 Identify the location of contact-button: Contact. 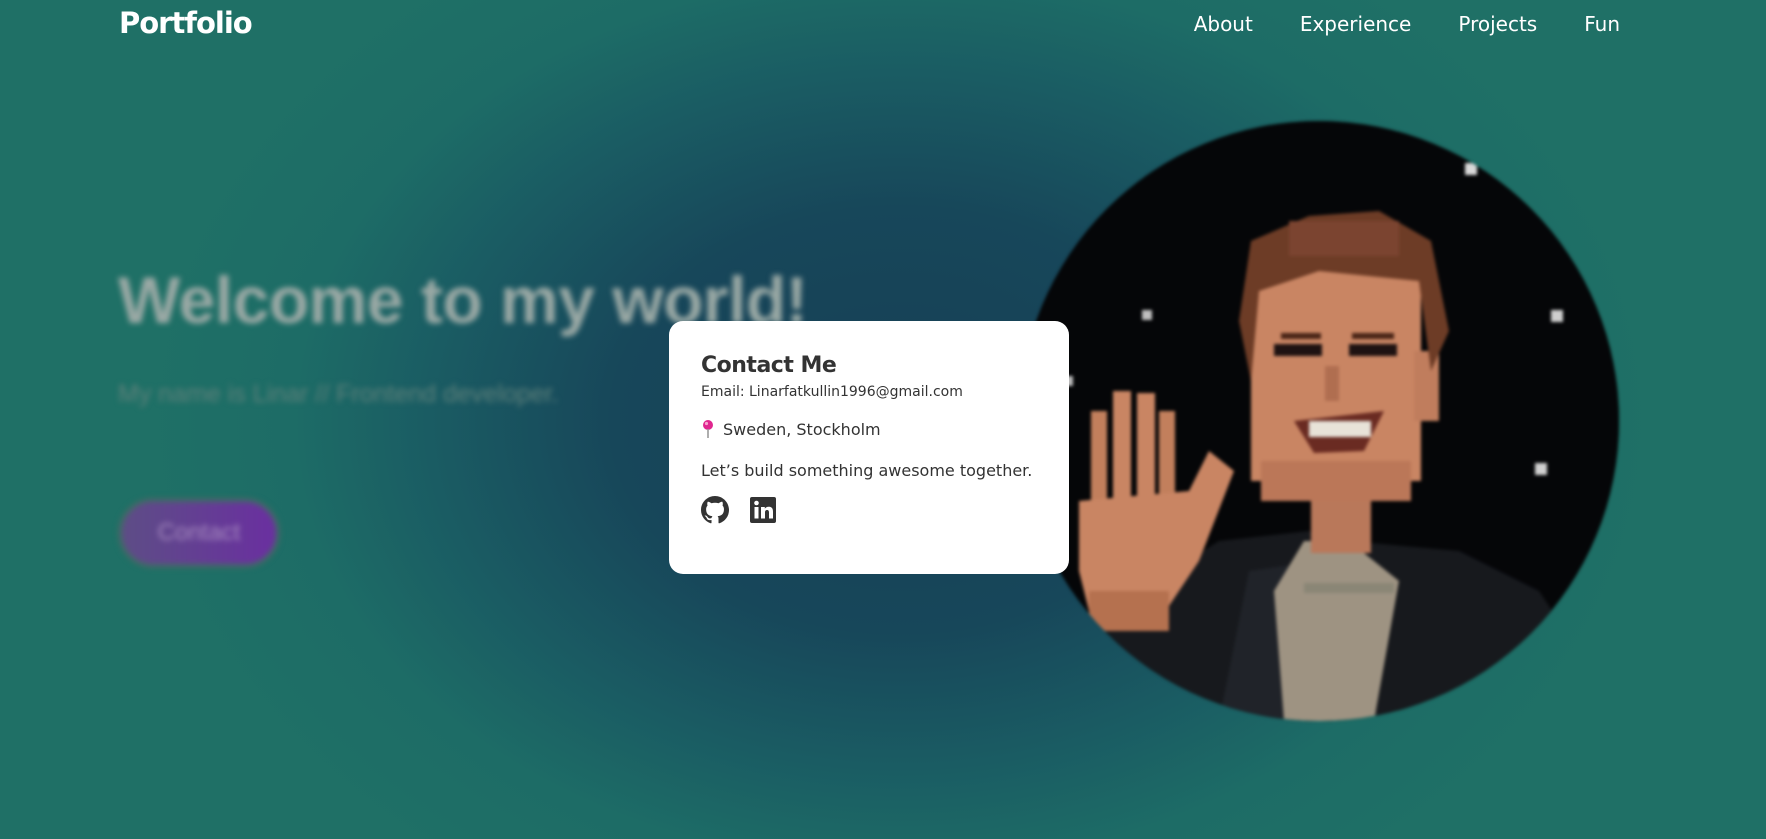
(199, 533).